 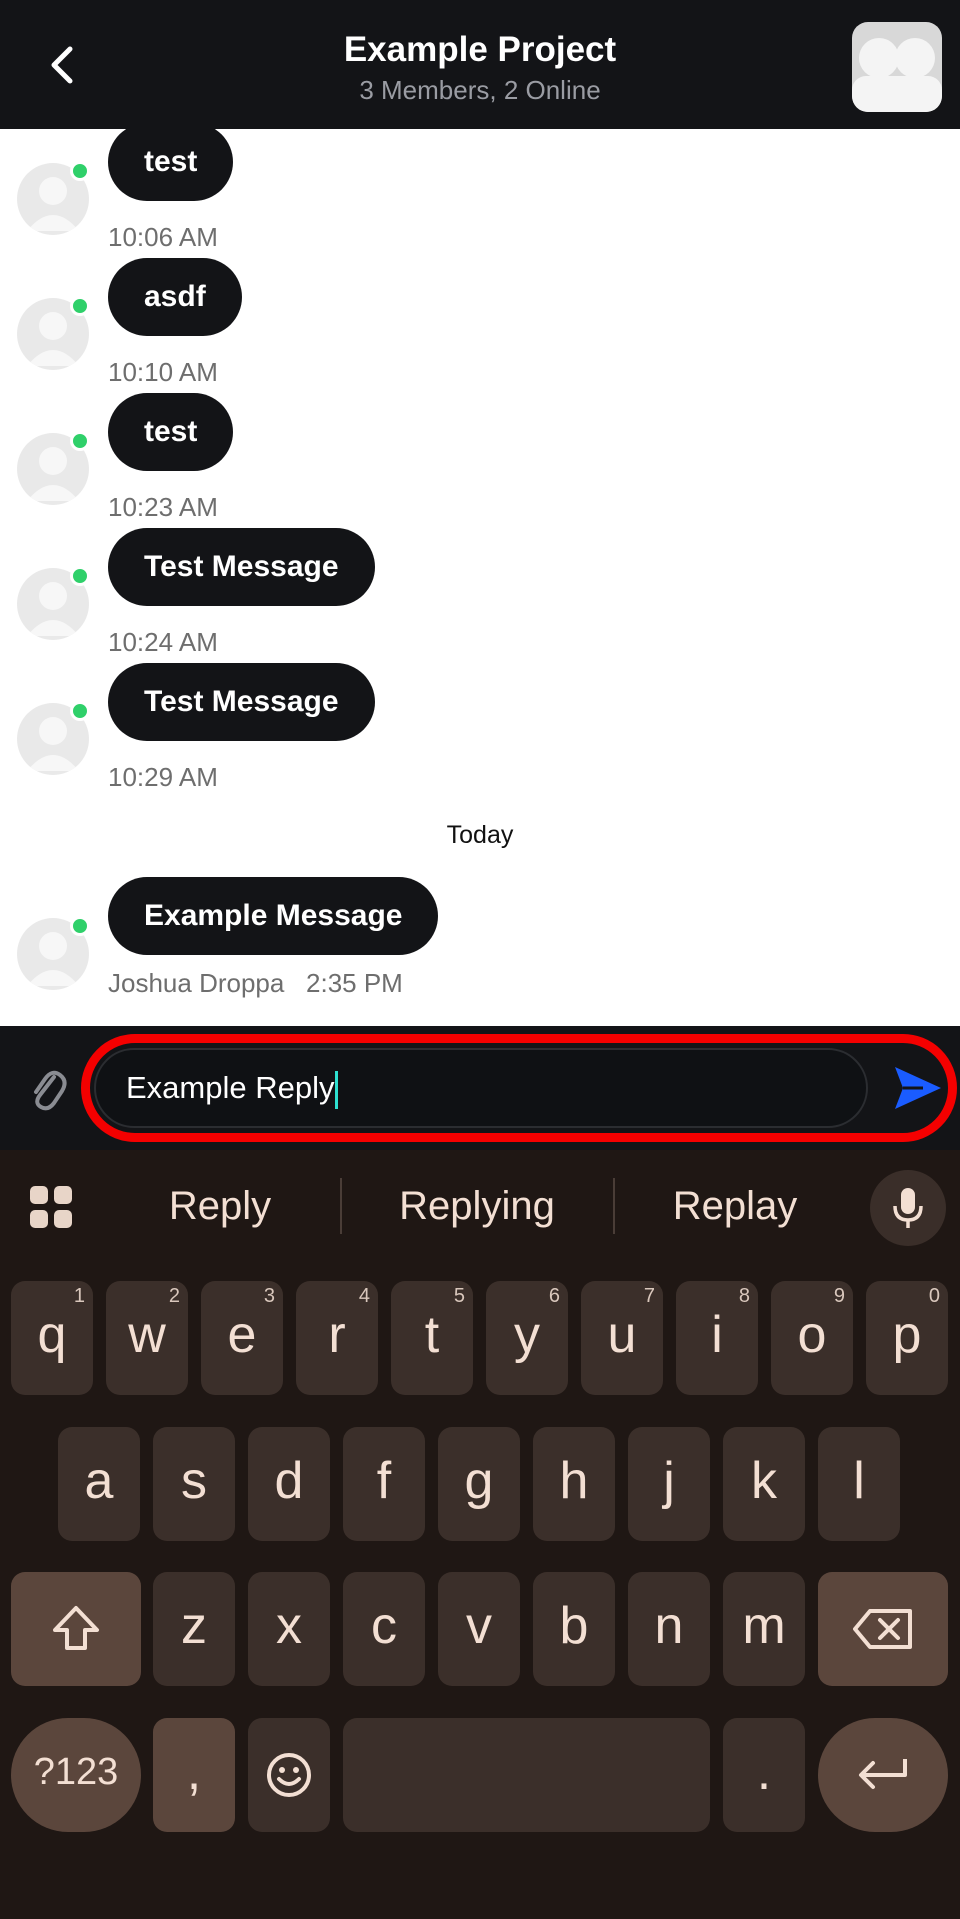 I want to click on message-meta: Joshua Droppa 2:35 PM, so click(x=255, y=983).